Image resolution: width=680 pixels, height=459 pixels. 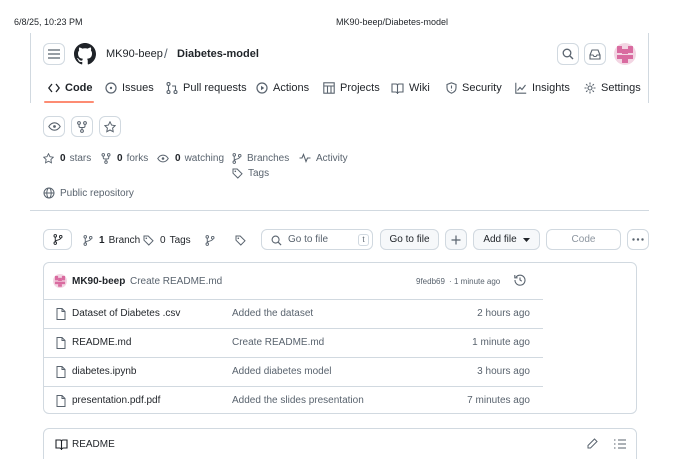 What do you see at coordinates (351, 88) in the screenshot?
I see `tab-projects: Projects` at bounding box center [351, 88].